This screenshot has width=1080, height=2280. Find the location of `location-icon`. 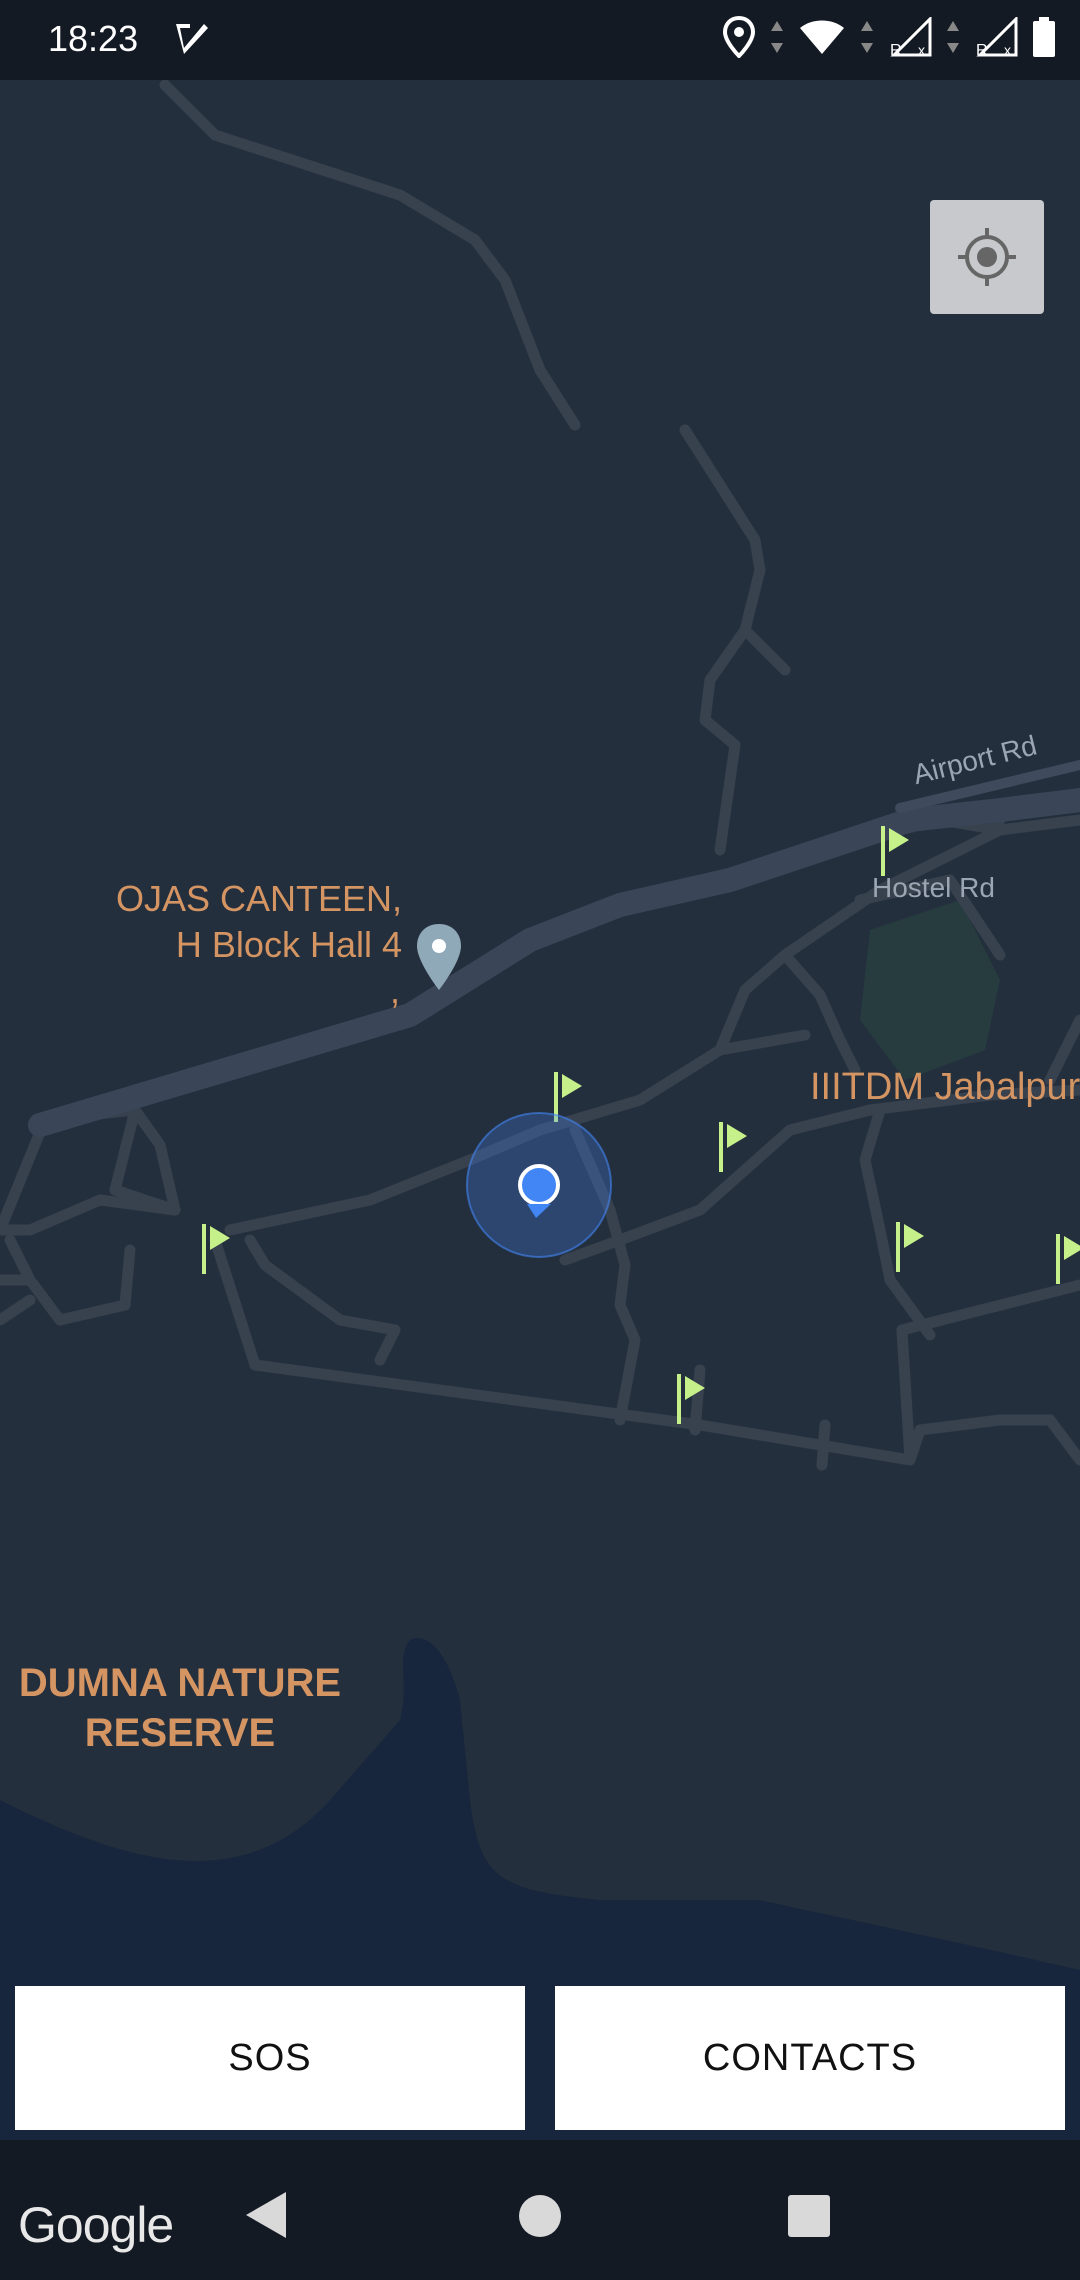

location-icon is located at coordinates (739, 37).